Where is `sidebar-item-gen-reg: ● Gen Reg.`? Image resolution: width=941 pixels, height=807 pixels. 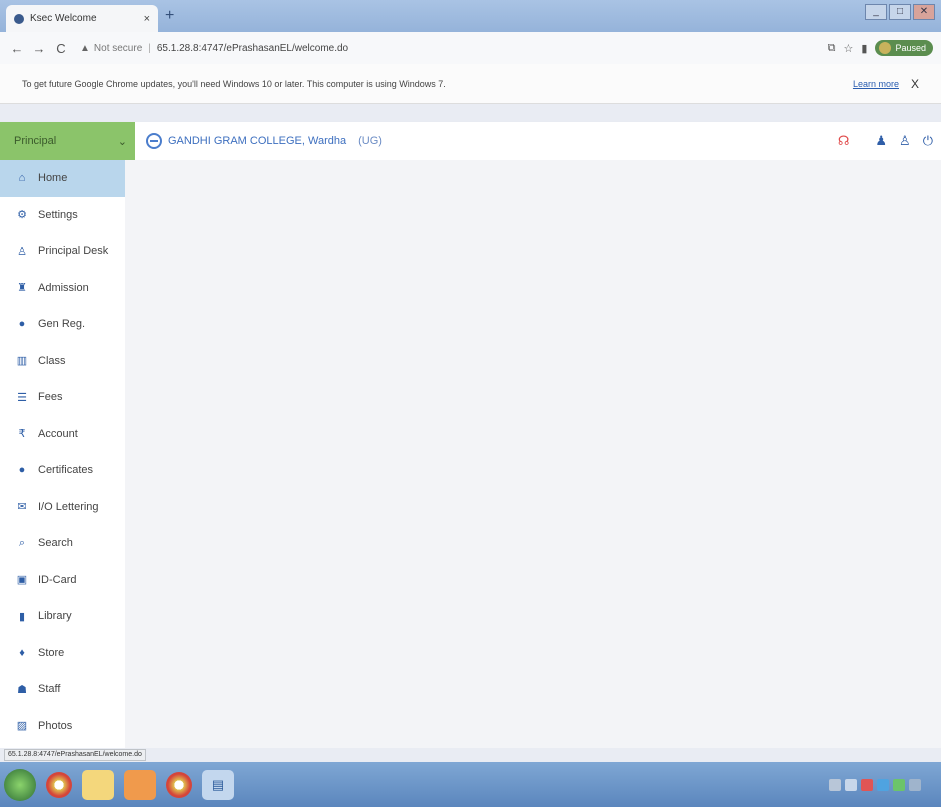
sidebar-item-gen-reg: ● Gen Reg. is located at coordinates (62, 324).